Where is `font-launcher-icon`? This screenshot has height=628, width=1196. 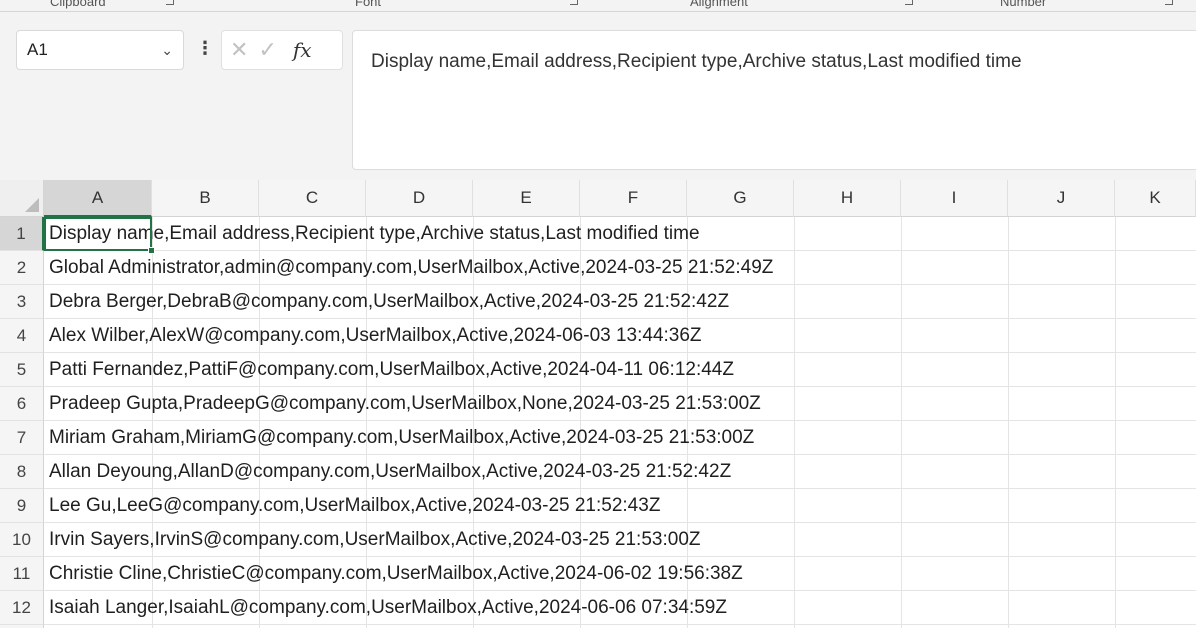 font-launcher-icon is located at coordinates (574, 2).